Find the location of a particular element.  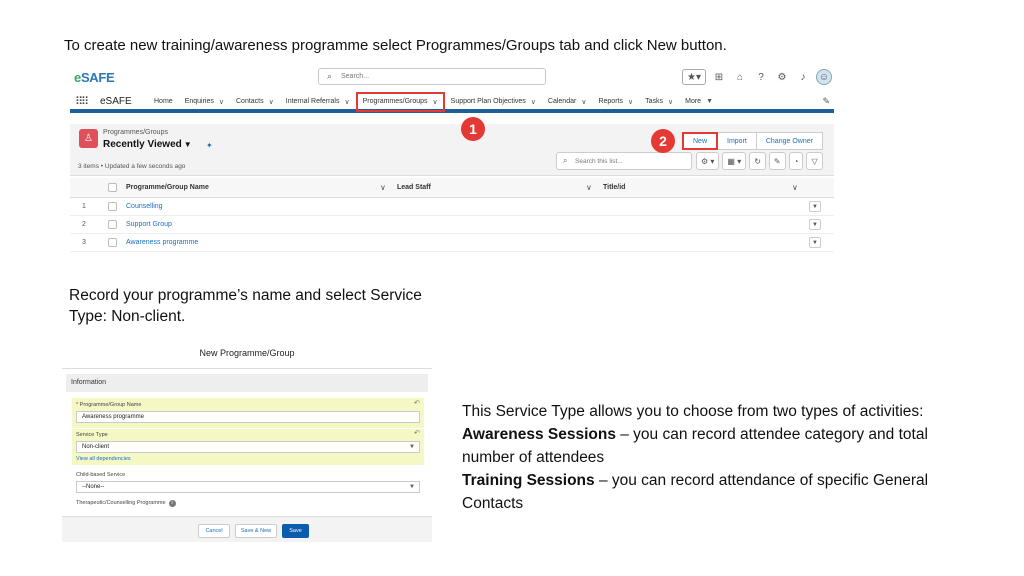

table-row: 3 Awareness programme ▼ is located at coordinates (452, 243).